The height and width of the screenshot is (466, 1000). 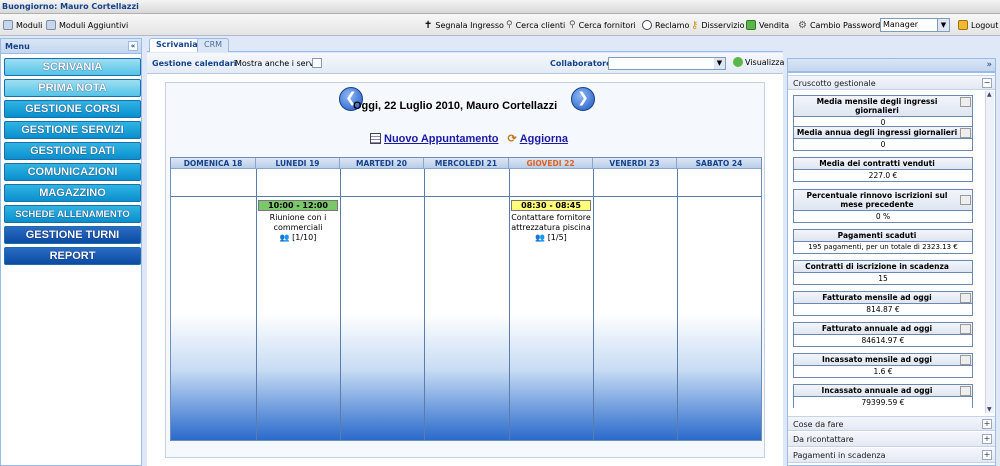 I want to click on greeting: Buongiorno: Mauro Cortellazzi, so click(x=70, y=6).